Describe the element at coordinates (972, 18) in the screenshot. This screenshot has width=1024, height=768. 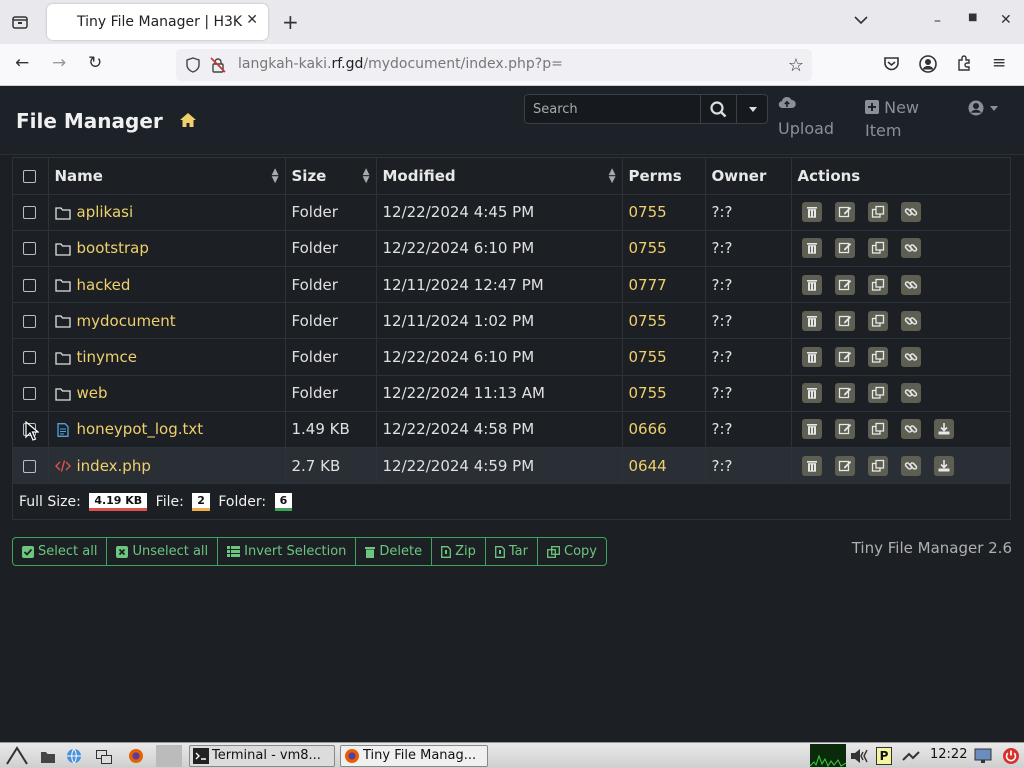
I see `maximize-window-icon: ■` at that location.